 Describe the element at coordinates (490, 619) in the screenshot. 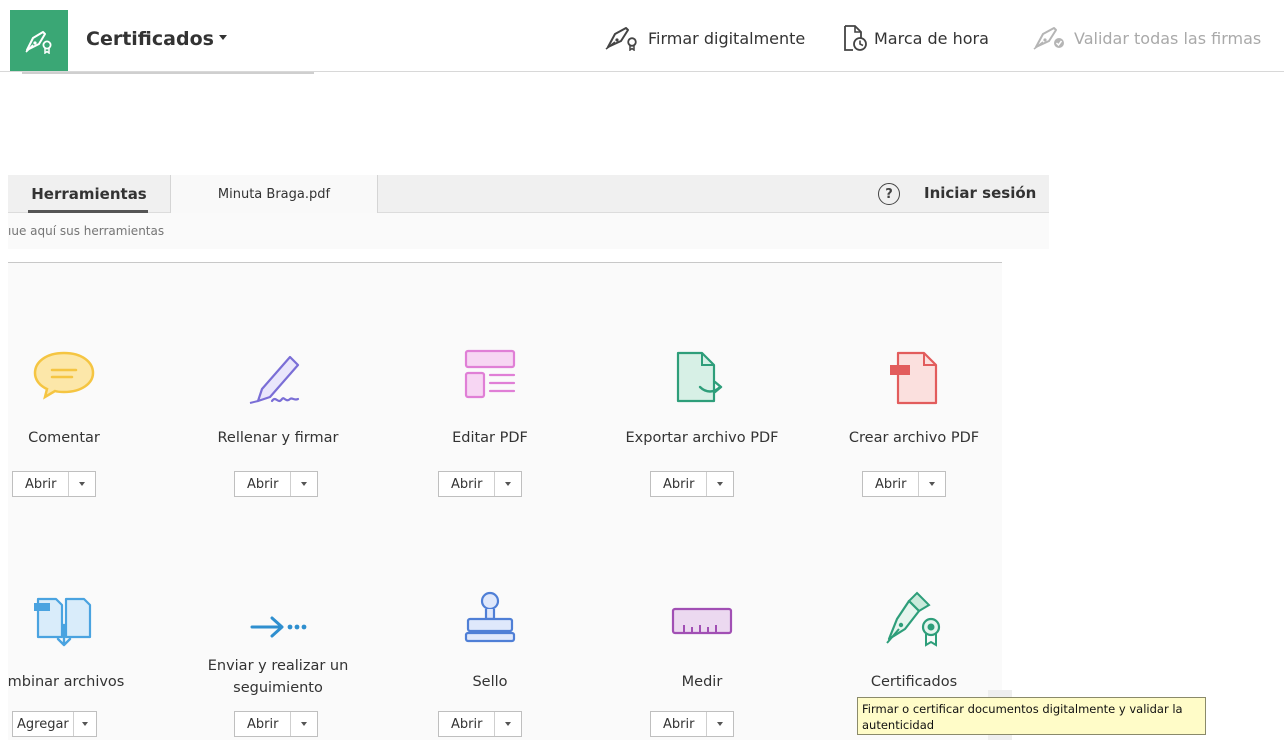

I see `stamp-icon` at that location.